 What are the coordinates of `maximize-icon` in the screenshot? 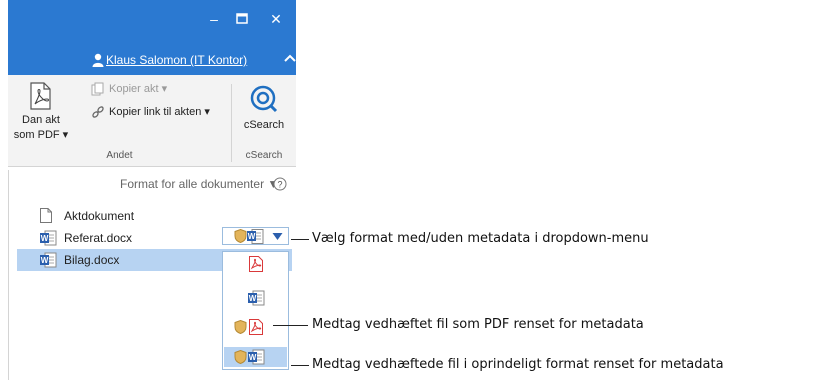 It's located at (242, 18).